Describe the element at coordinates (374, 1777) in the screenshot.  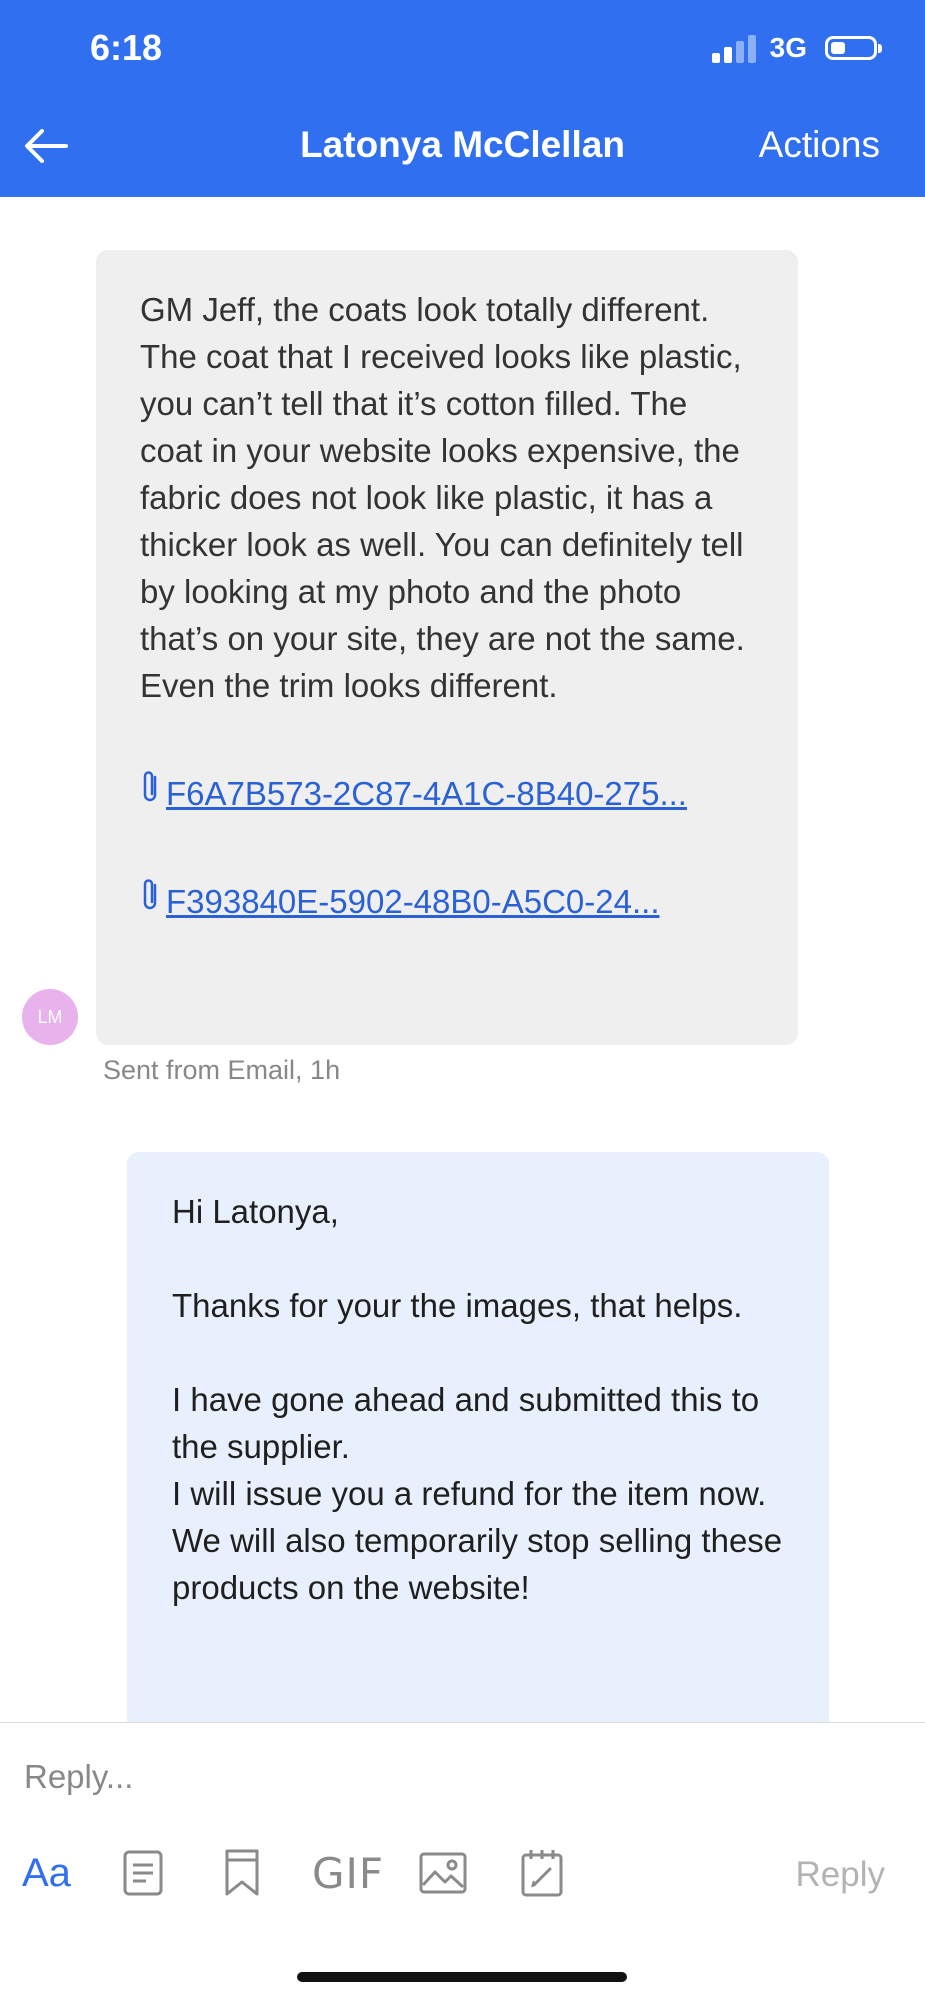
I see `reply-input` at that location.